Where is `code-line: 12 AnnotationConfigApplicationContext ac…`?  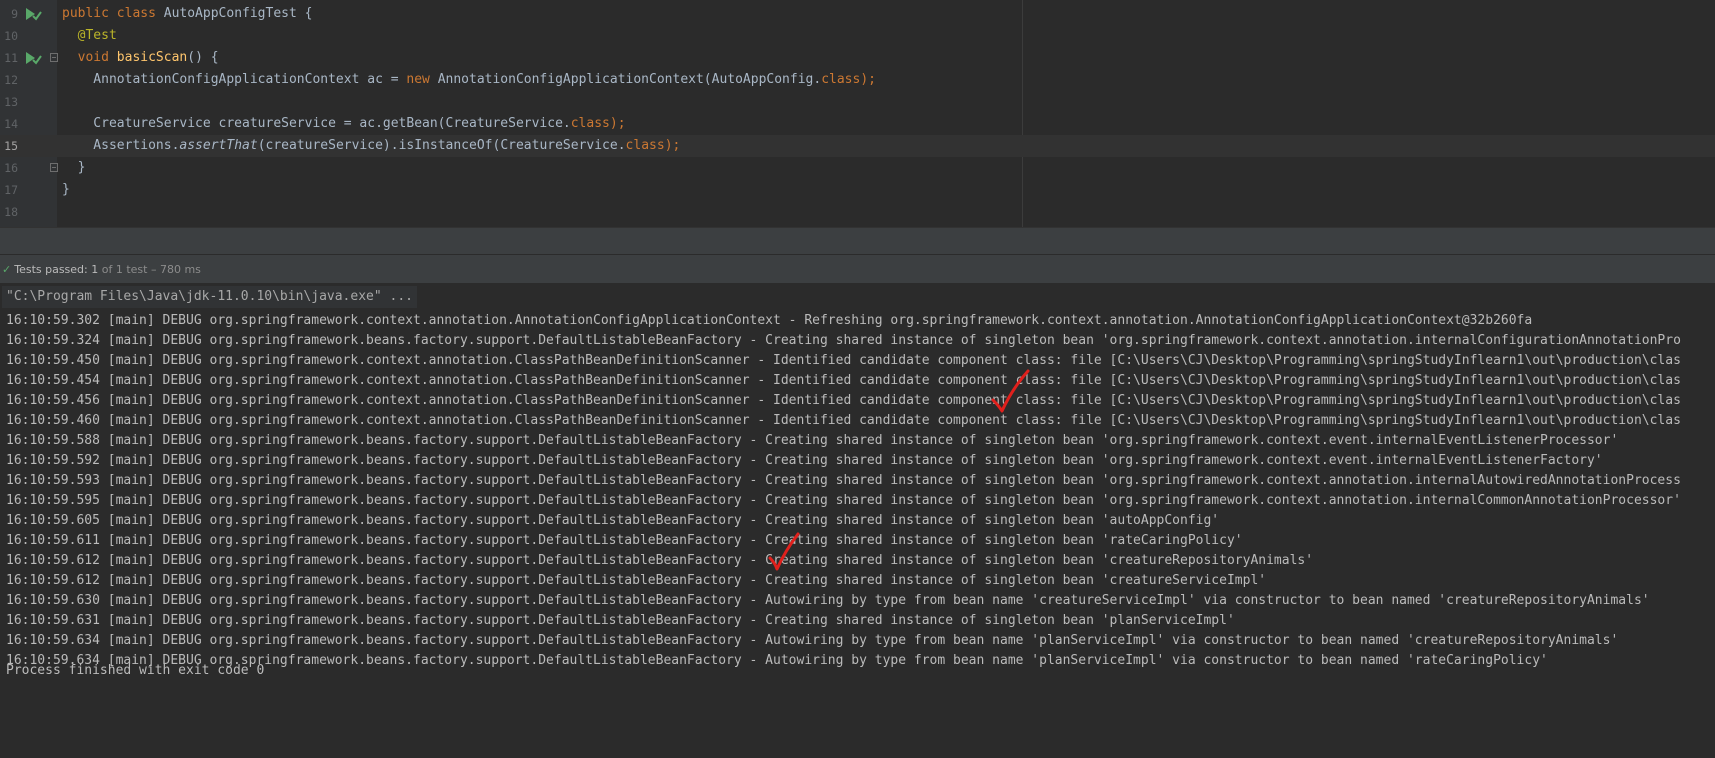
code-line: 12 AnnotationConfigApplicationContext ac… is located at coordinates (857, 80).